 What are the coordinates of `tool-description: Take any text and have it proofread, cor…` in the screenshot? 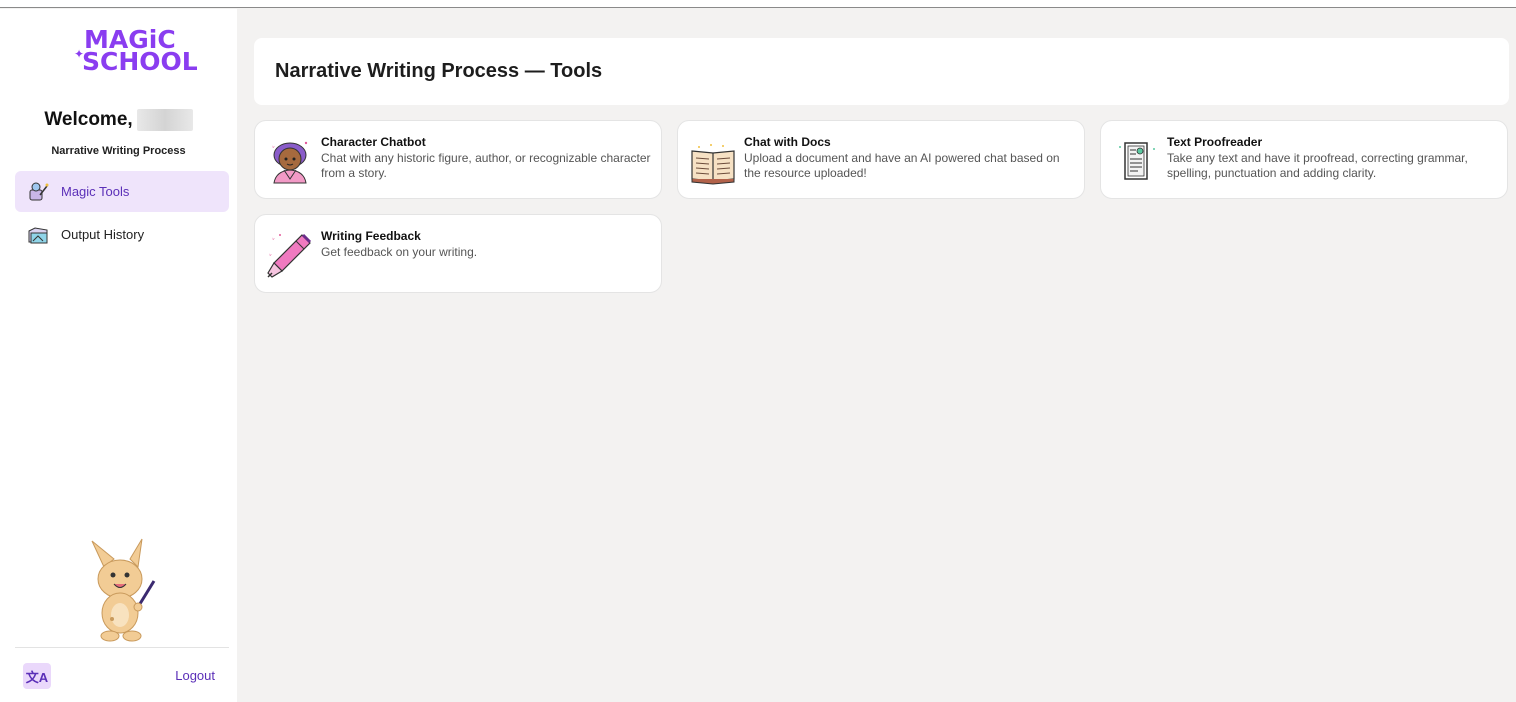 It's located at (1317, 165).